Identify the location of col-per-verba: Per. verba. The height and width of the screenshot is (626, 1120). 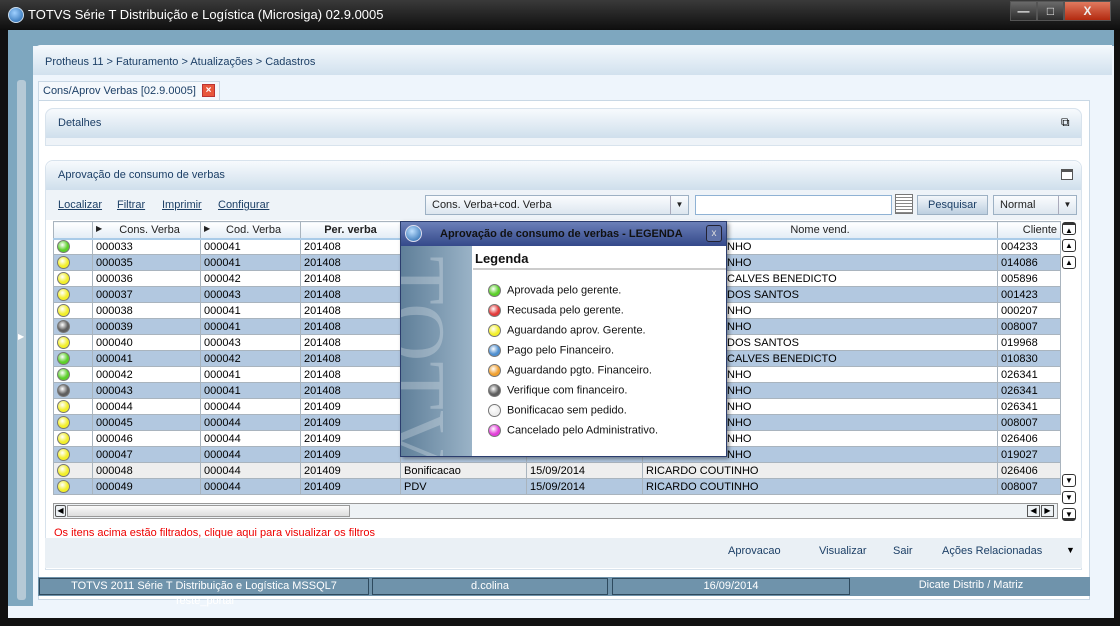
(350, 230).